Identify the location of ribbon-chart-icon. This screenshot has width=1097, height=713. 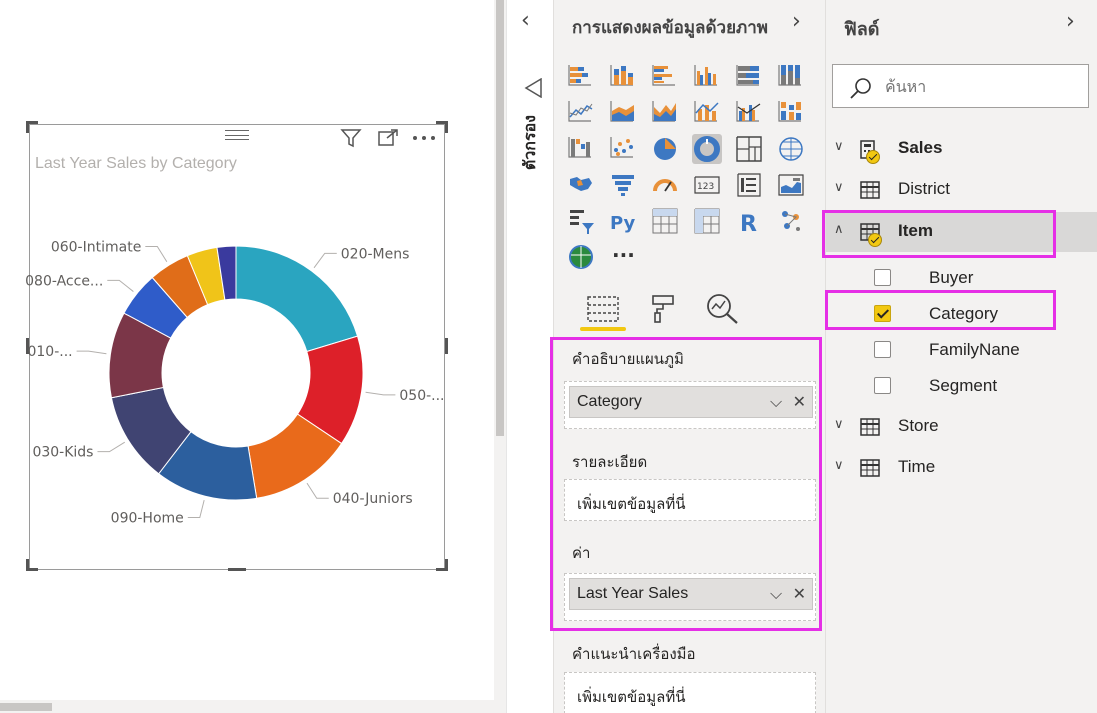
(791, 113).